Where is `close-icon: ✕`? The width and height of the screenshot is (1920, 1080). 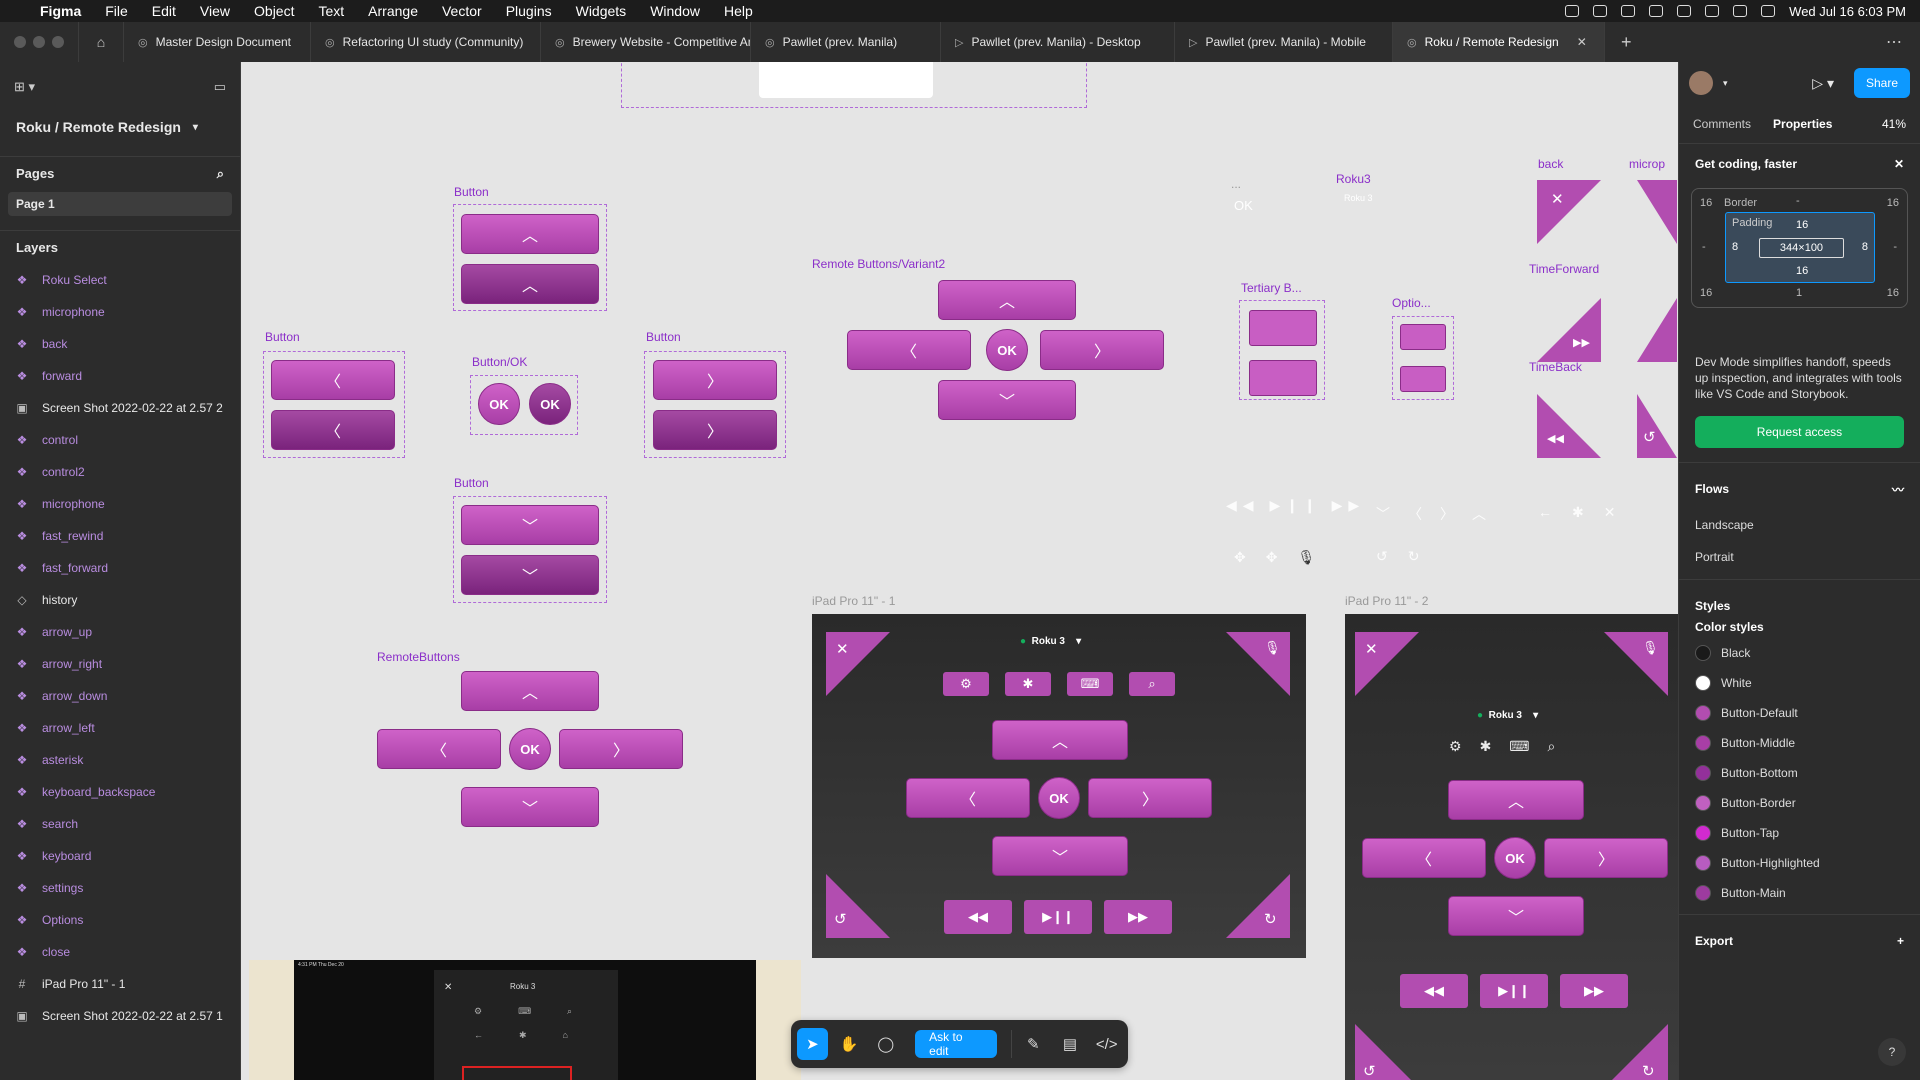
close-icon: ✕ is located at coordinates (1899, 164).